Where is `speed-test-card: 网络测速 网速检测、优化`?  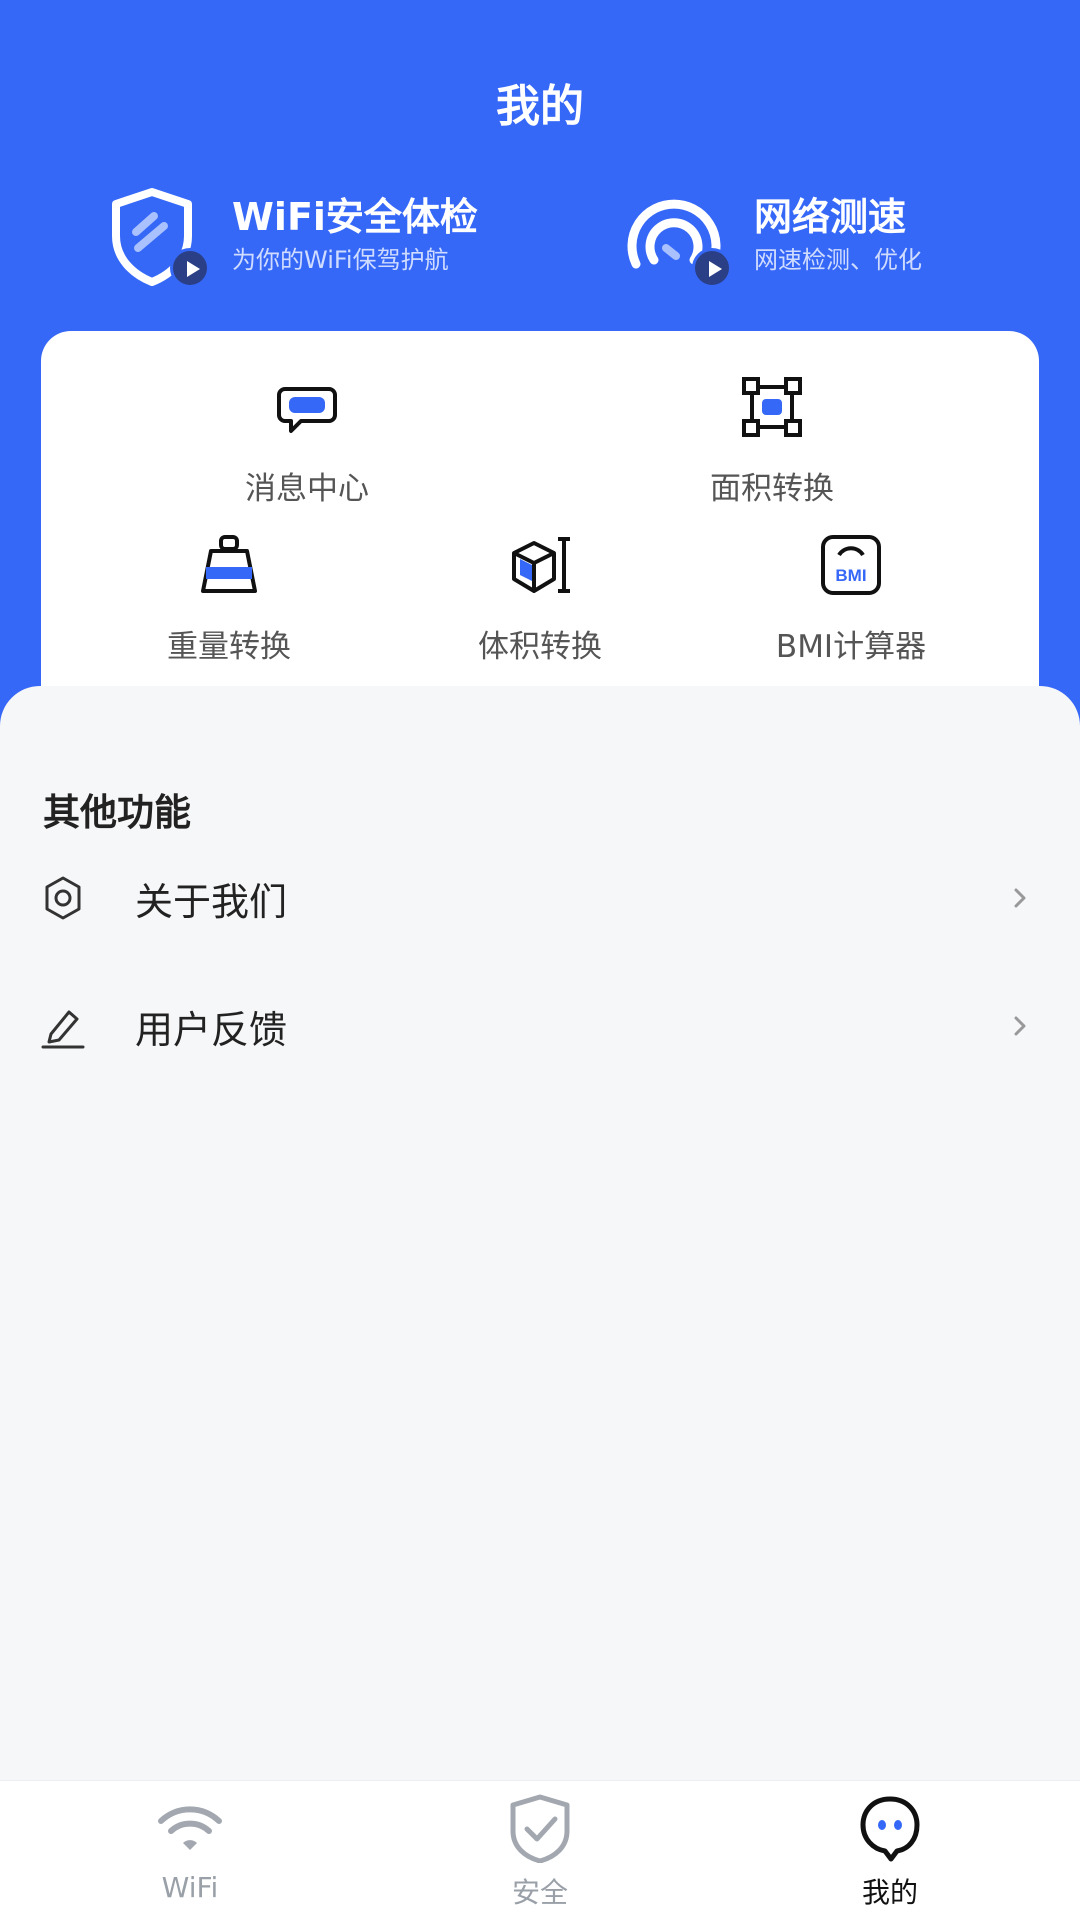
speed-test-card: 网络测速 网速检测、优化 is located at coordinates (773, 237).